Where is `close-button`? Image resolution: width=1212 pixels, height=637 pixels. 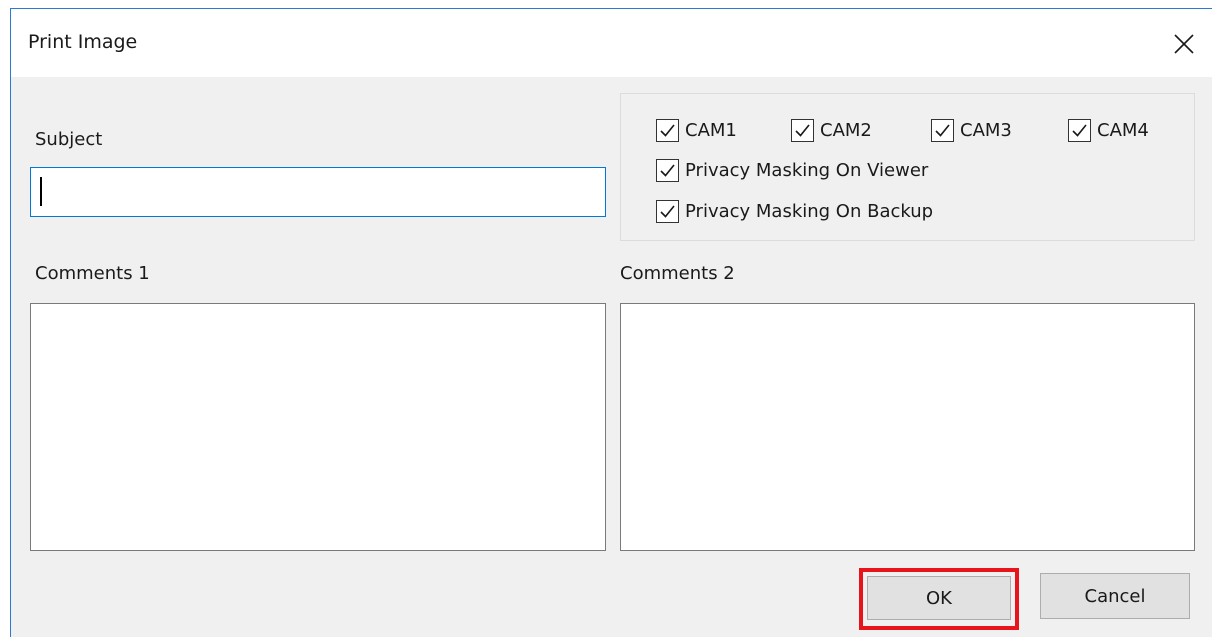 close-button is located at coordinates (1184, 44).